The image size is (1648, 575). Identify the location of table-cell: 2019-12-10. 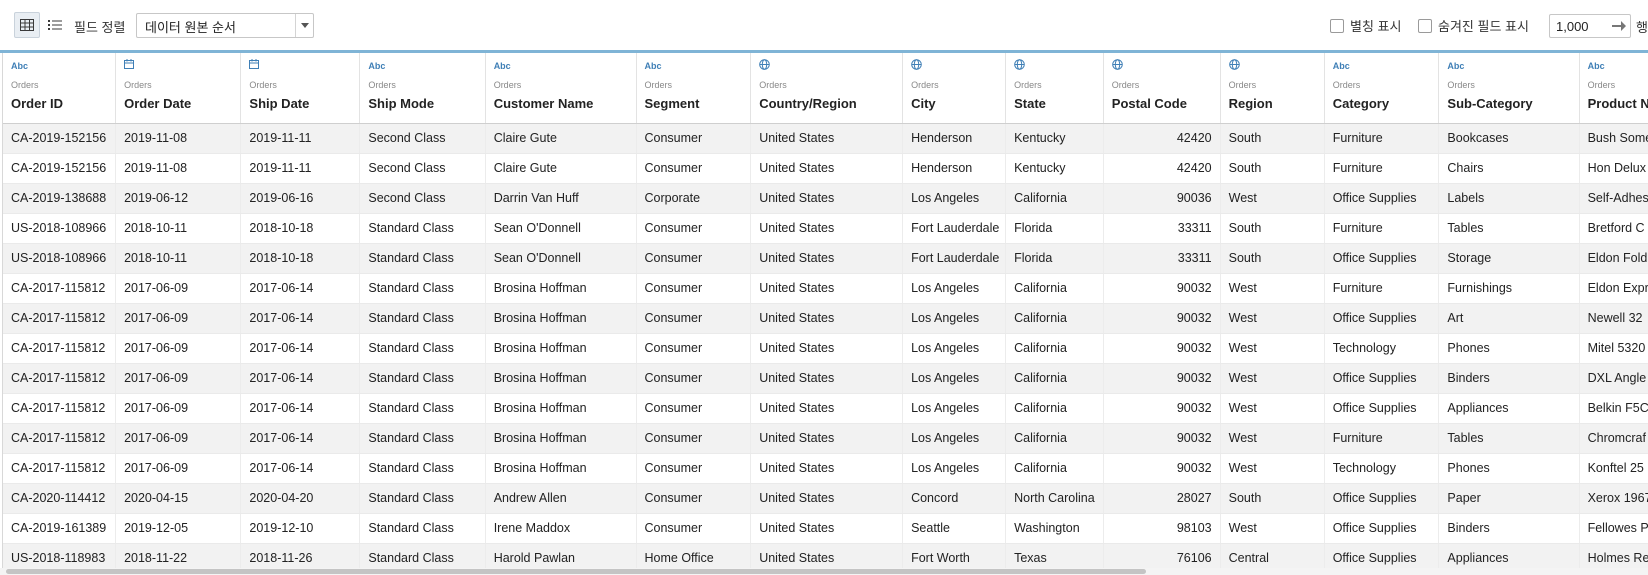
(300, 528).